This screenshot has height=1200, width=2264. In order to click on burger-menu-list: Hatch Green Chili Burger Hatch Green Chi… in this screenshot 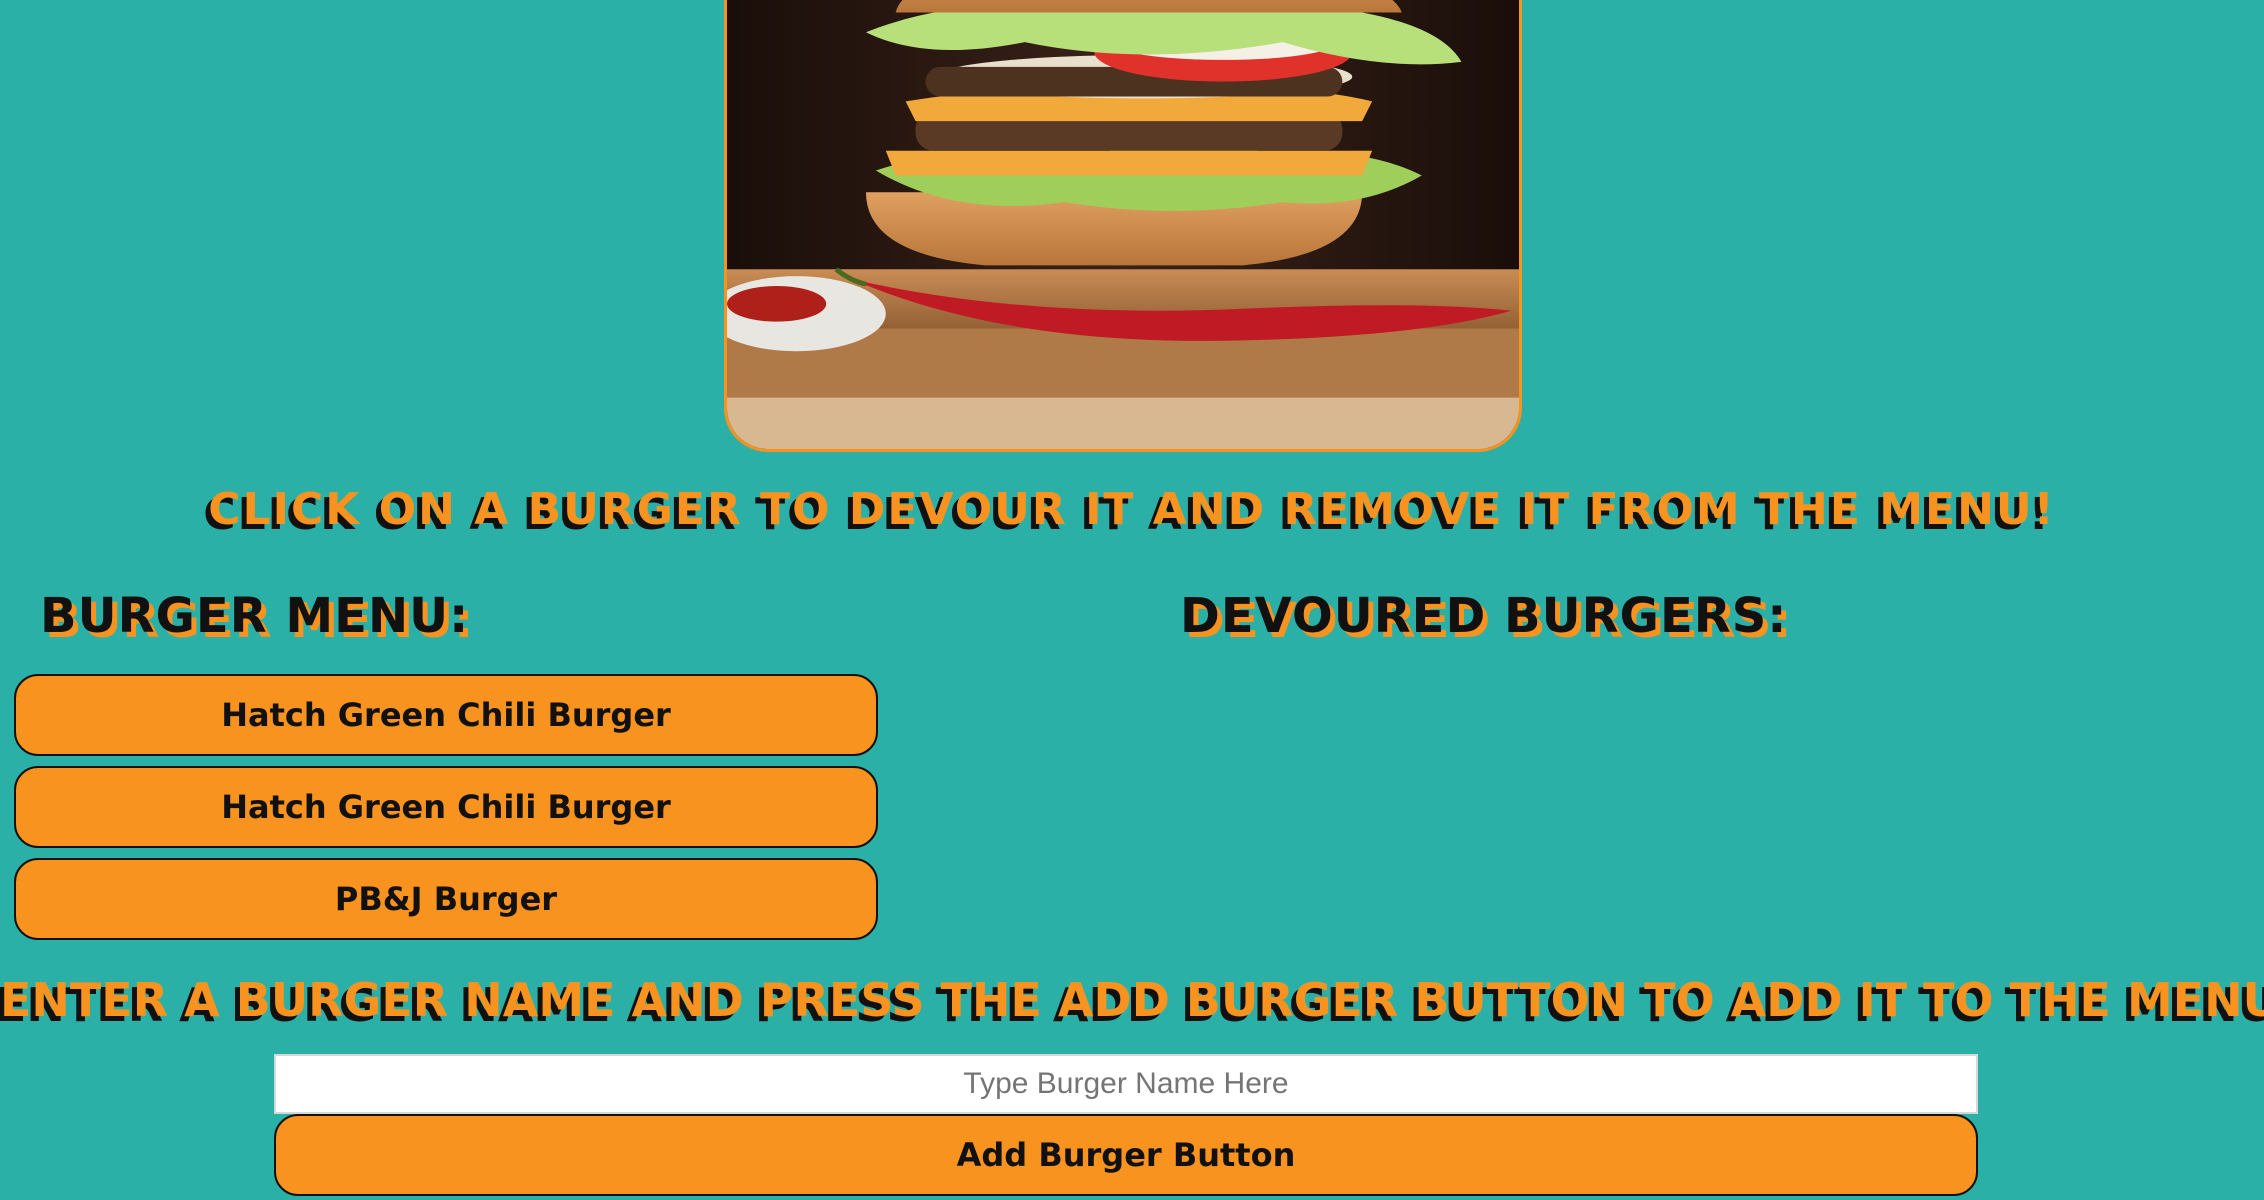, I will do `click(446, 812)`.